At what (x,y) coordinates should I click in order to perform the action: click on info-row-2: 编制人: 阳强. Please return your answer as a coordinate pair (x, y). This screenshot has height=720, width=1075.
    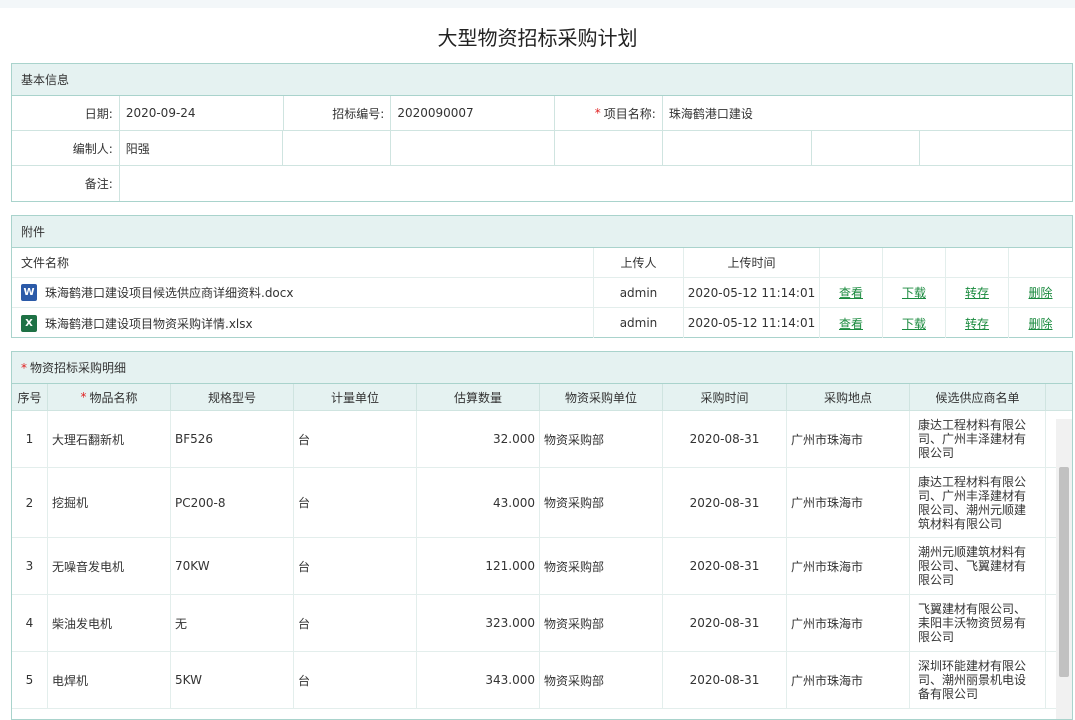
    Looking at the image, I should click on (542, 148).